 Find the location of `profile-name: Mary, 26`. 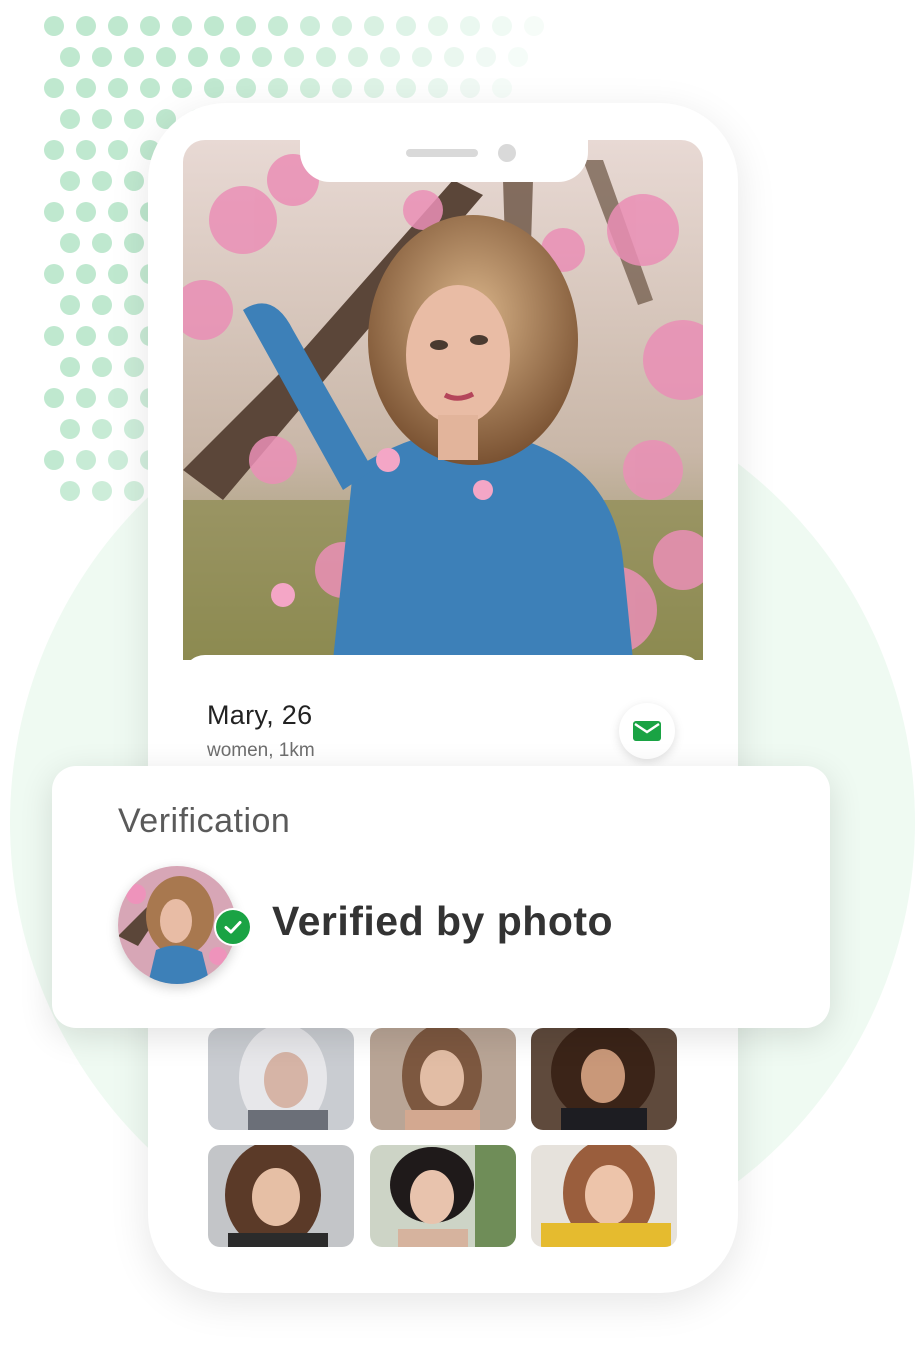

profile-name: Mary, 26 is located at coordinates (260, 715).